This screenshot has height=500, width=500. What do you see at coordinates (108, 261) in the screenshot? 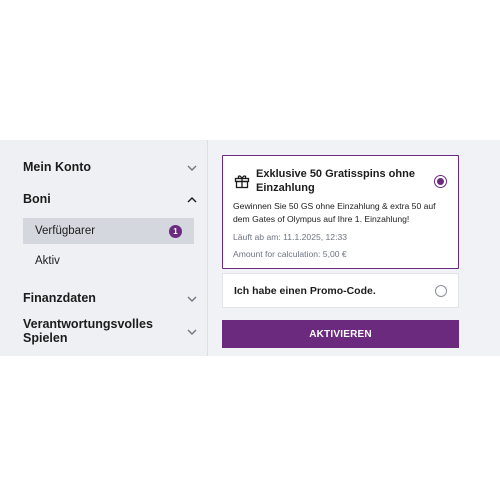
I see `sidebar-subitem-aktiv: Aktiv` at bounding box center [108, 261].